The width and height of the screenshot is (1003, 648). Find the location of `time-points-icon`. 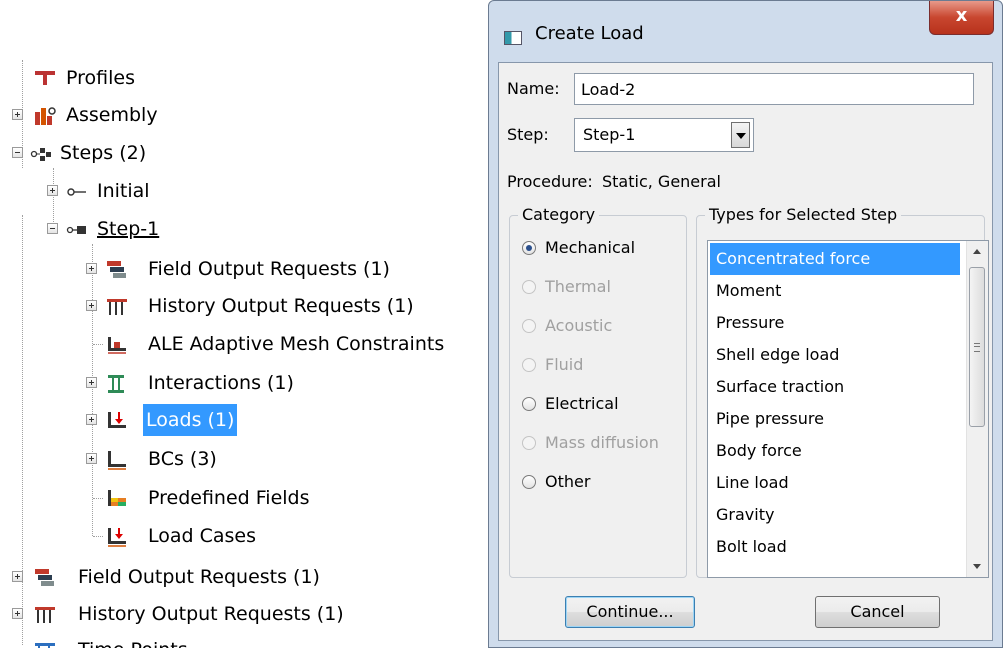

time-points-icon is located at coordinates (45, 645).